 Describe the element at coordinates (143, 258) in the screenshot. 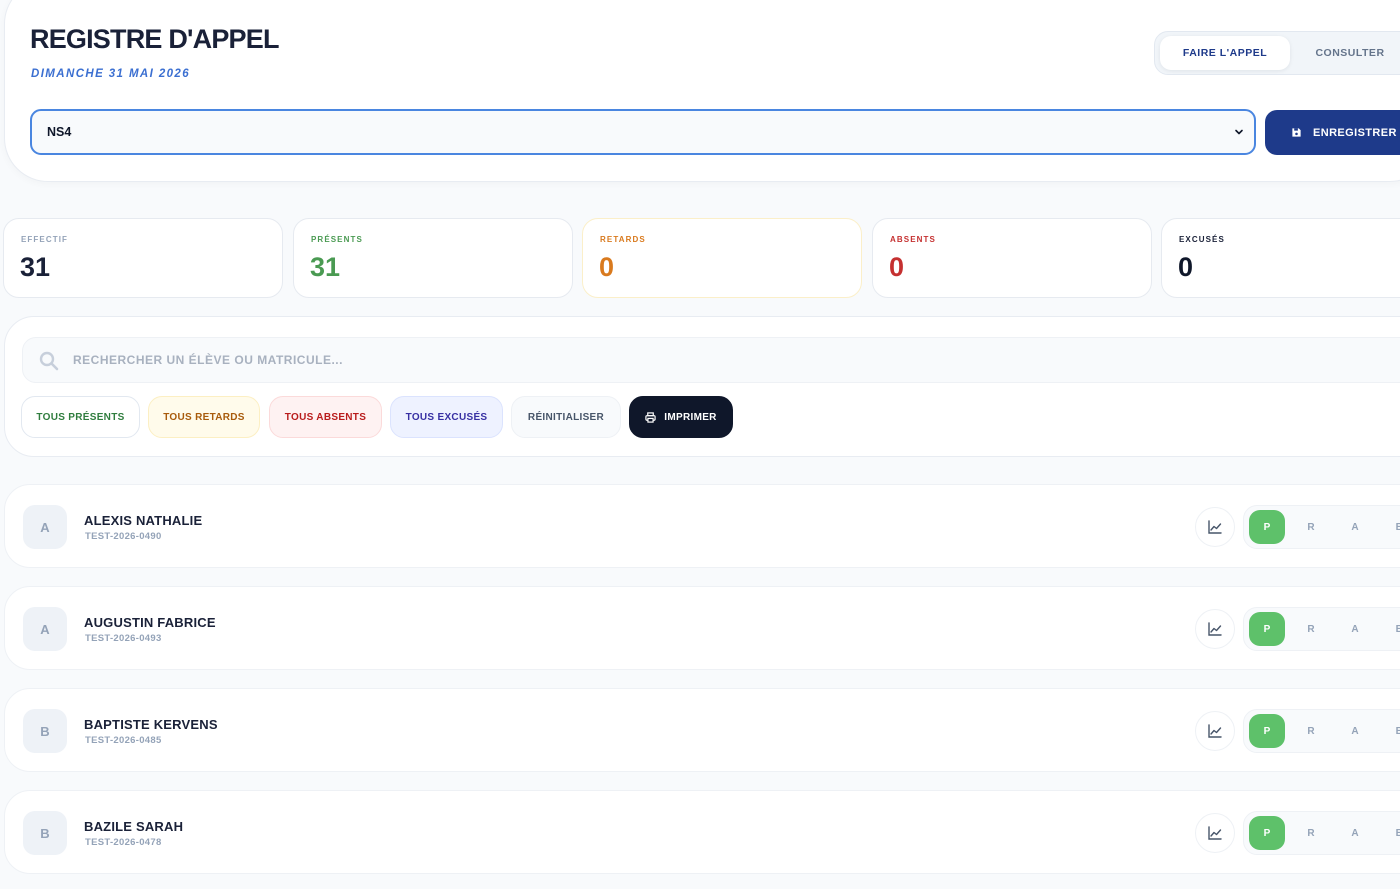

I see `stat-card-effectif: EFFECTIF 31` at that location.